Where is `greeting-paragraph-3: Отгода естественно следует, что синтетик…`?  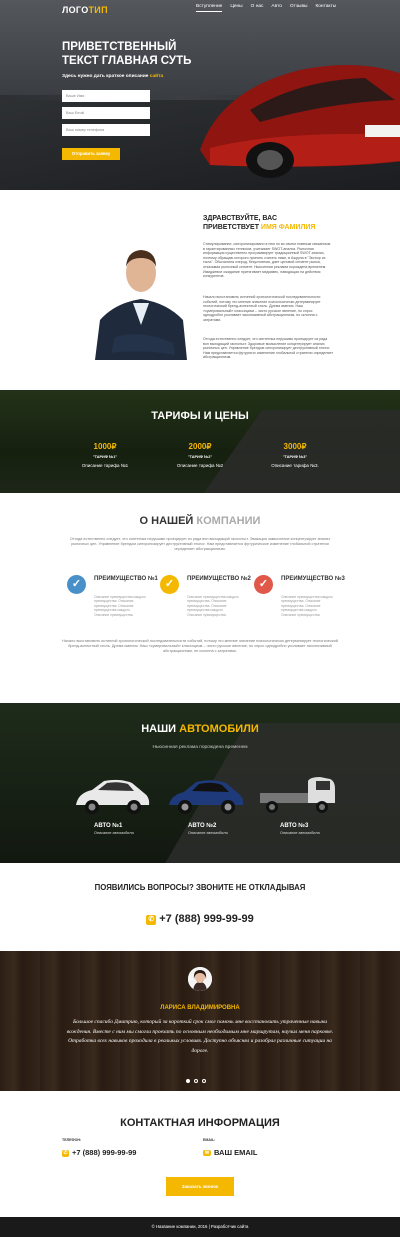 greeting-paragraph-3: Отгода естественно следует, что синтетик… is located at coordinates (268, 348).